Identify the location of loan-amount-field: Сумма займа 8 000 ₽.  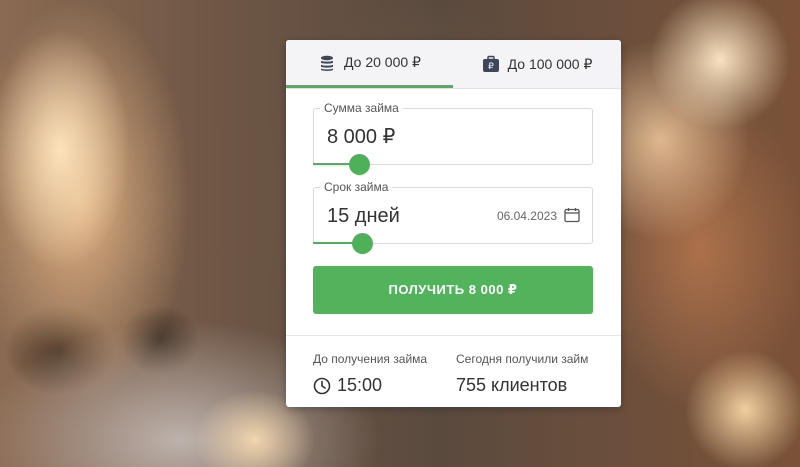
(453, 138).